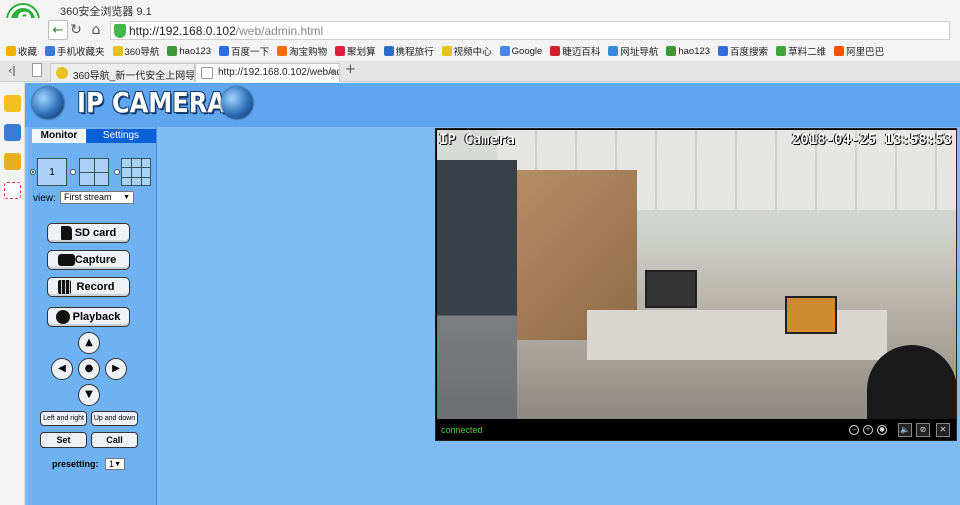 The width and height of the screenshot is (960, 505). Describe the element at coordinates (33, 172) in the screenshot. I see `split-one-radio` at that location.